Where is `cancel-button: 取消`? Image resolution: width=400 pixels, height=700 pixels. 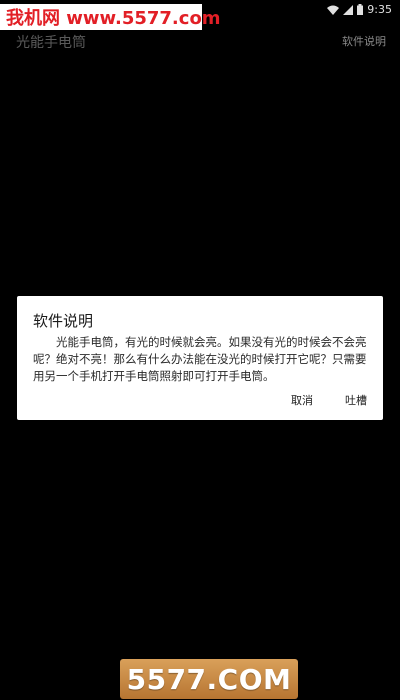 cancel-button: 取消 is located at coordinates (302, 400).